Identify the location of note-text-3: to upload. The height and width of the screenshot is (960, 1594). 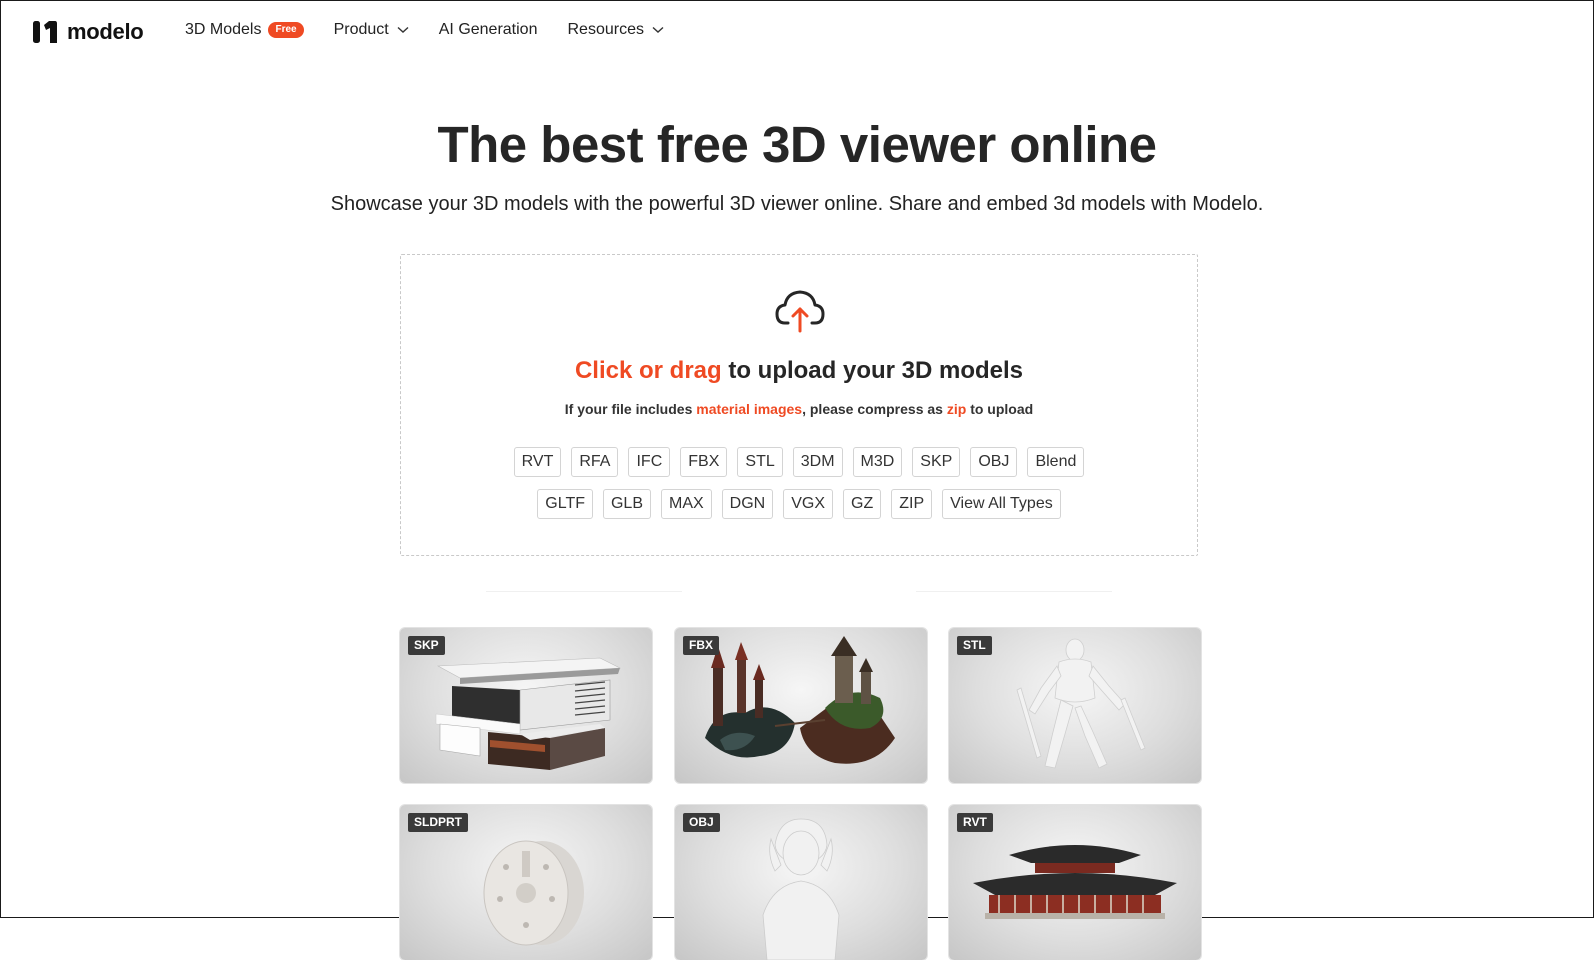
(1000, 409).